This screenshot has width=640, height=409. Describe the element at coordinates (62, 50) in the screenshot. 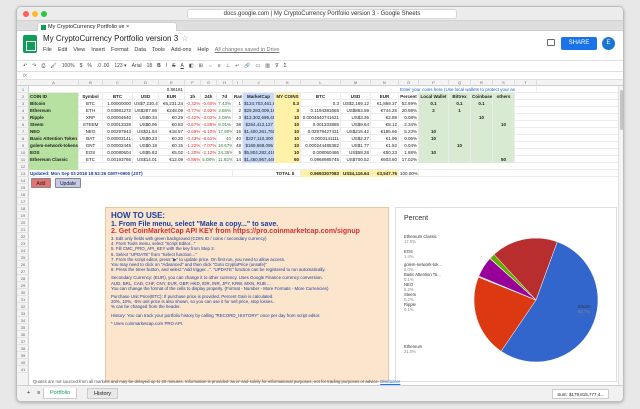

I see `menu-edit: Edit` at that location.